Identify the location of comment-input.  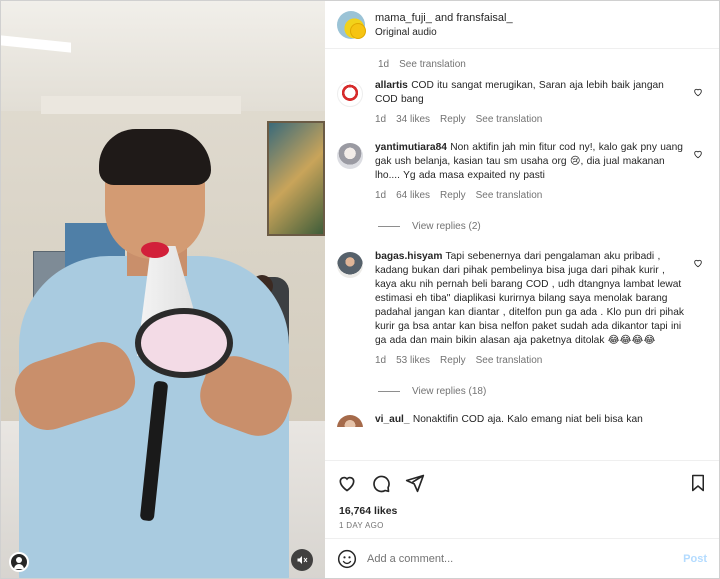
(525, 558).